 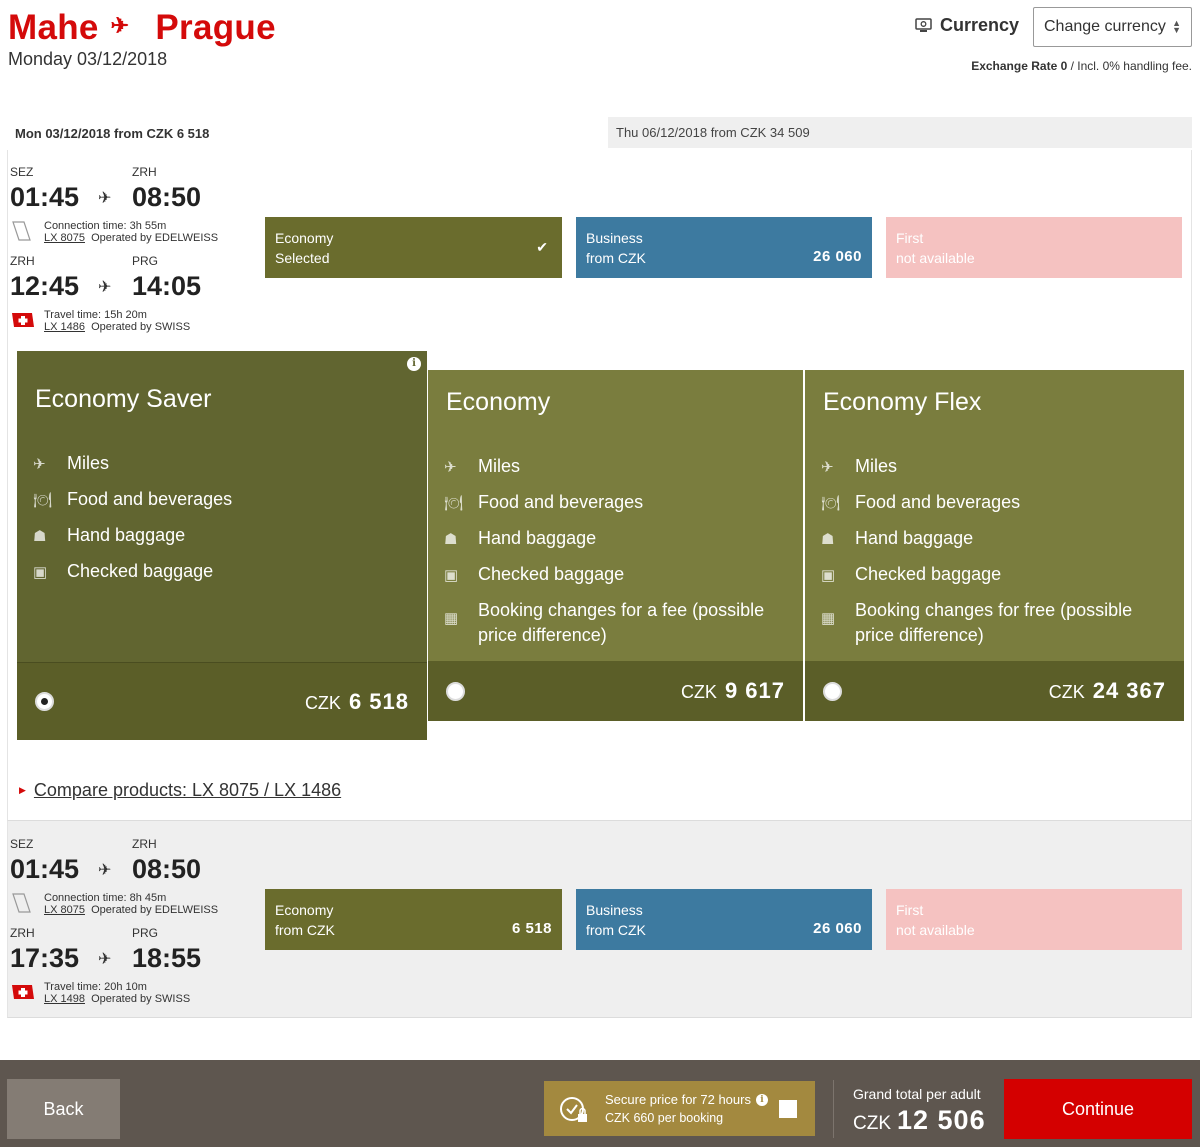 What do you see at coordinates (542, 247) in the screenshot?
I see `check-icon: ✔` at bounding box center [542, 247].